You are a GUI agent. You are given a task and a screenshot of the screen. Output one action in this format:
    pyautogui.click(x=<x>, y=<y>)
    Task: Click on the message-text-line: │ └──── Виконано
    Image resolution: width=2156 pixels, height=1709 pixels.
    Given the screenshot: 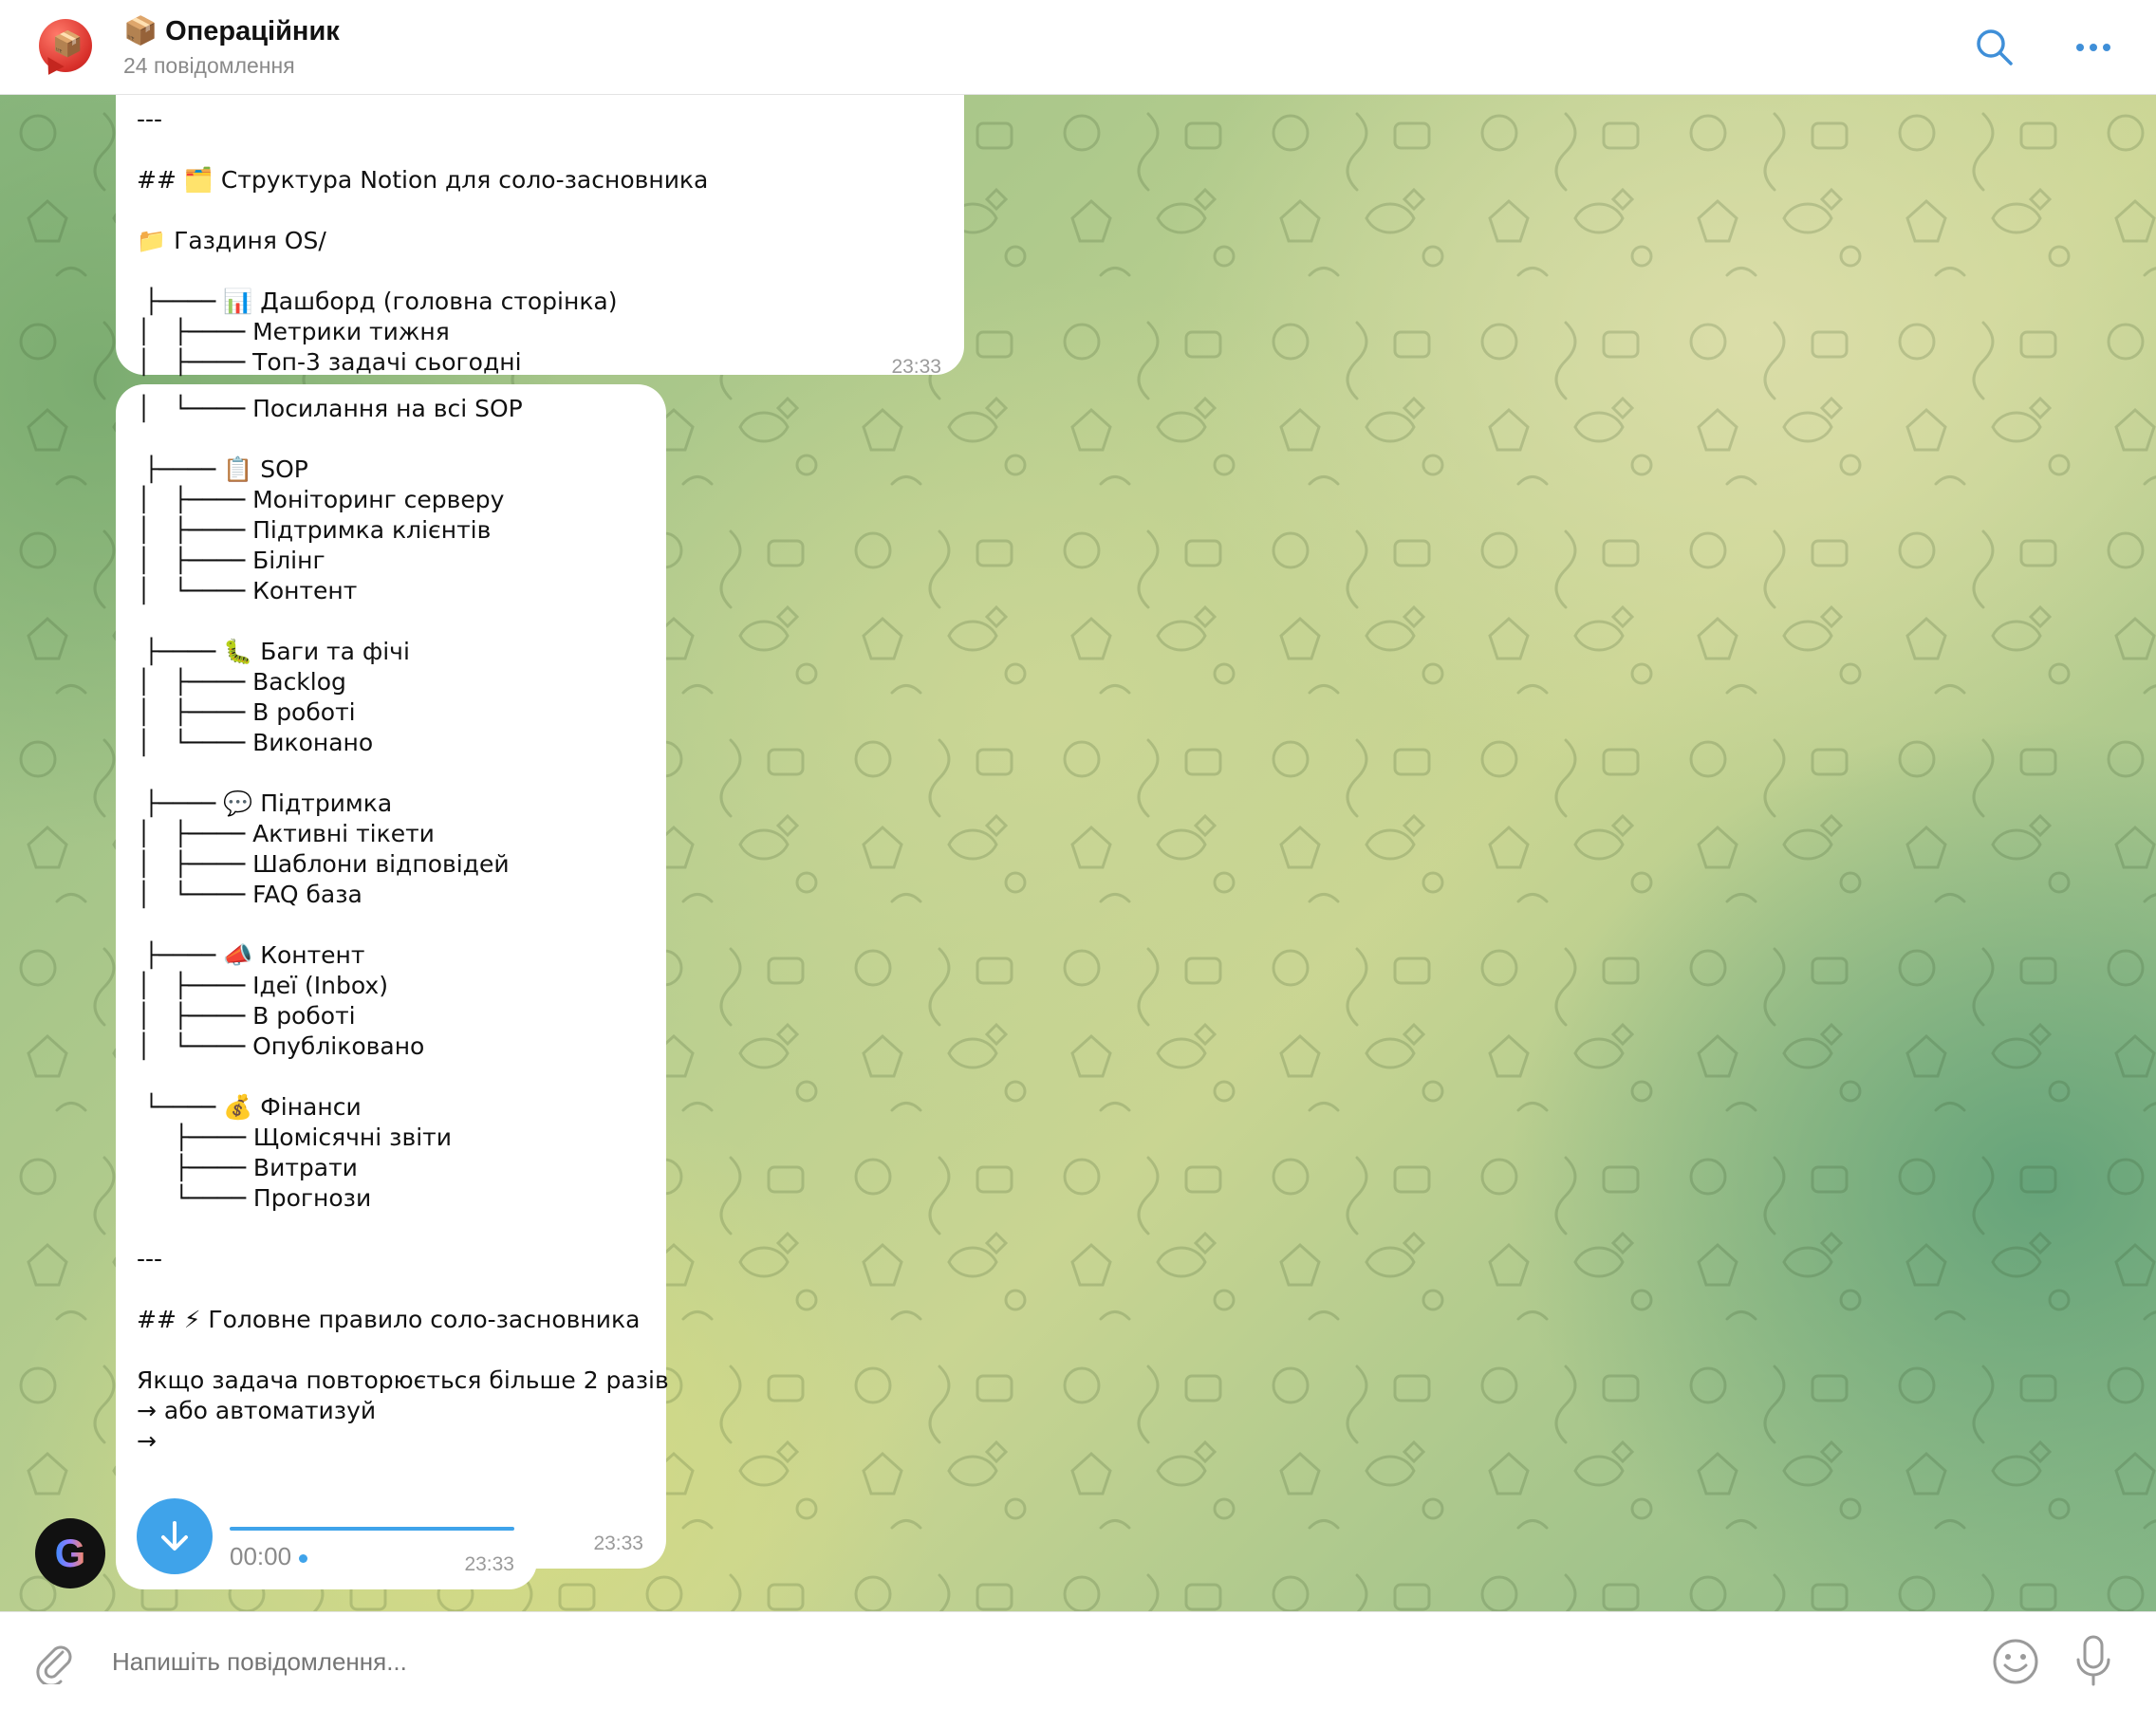 What is the action you would take?
    pyautogui.click(x=255, y=742)
    